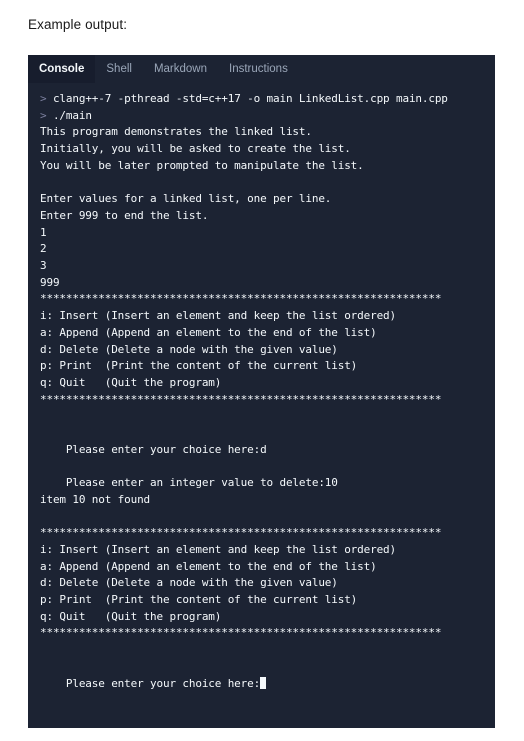  I want to click on console-tab-bar: Console Shell Markdown Instructions, so click(261, 69).